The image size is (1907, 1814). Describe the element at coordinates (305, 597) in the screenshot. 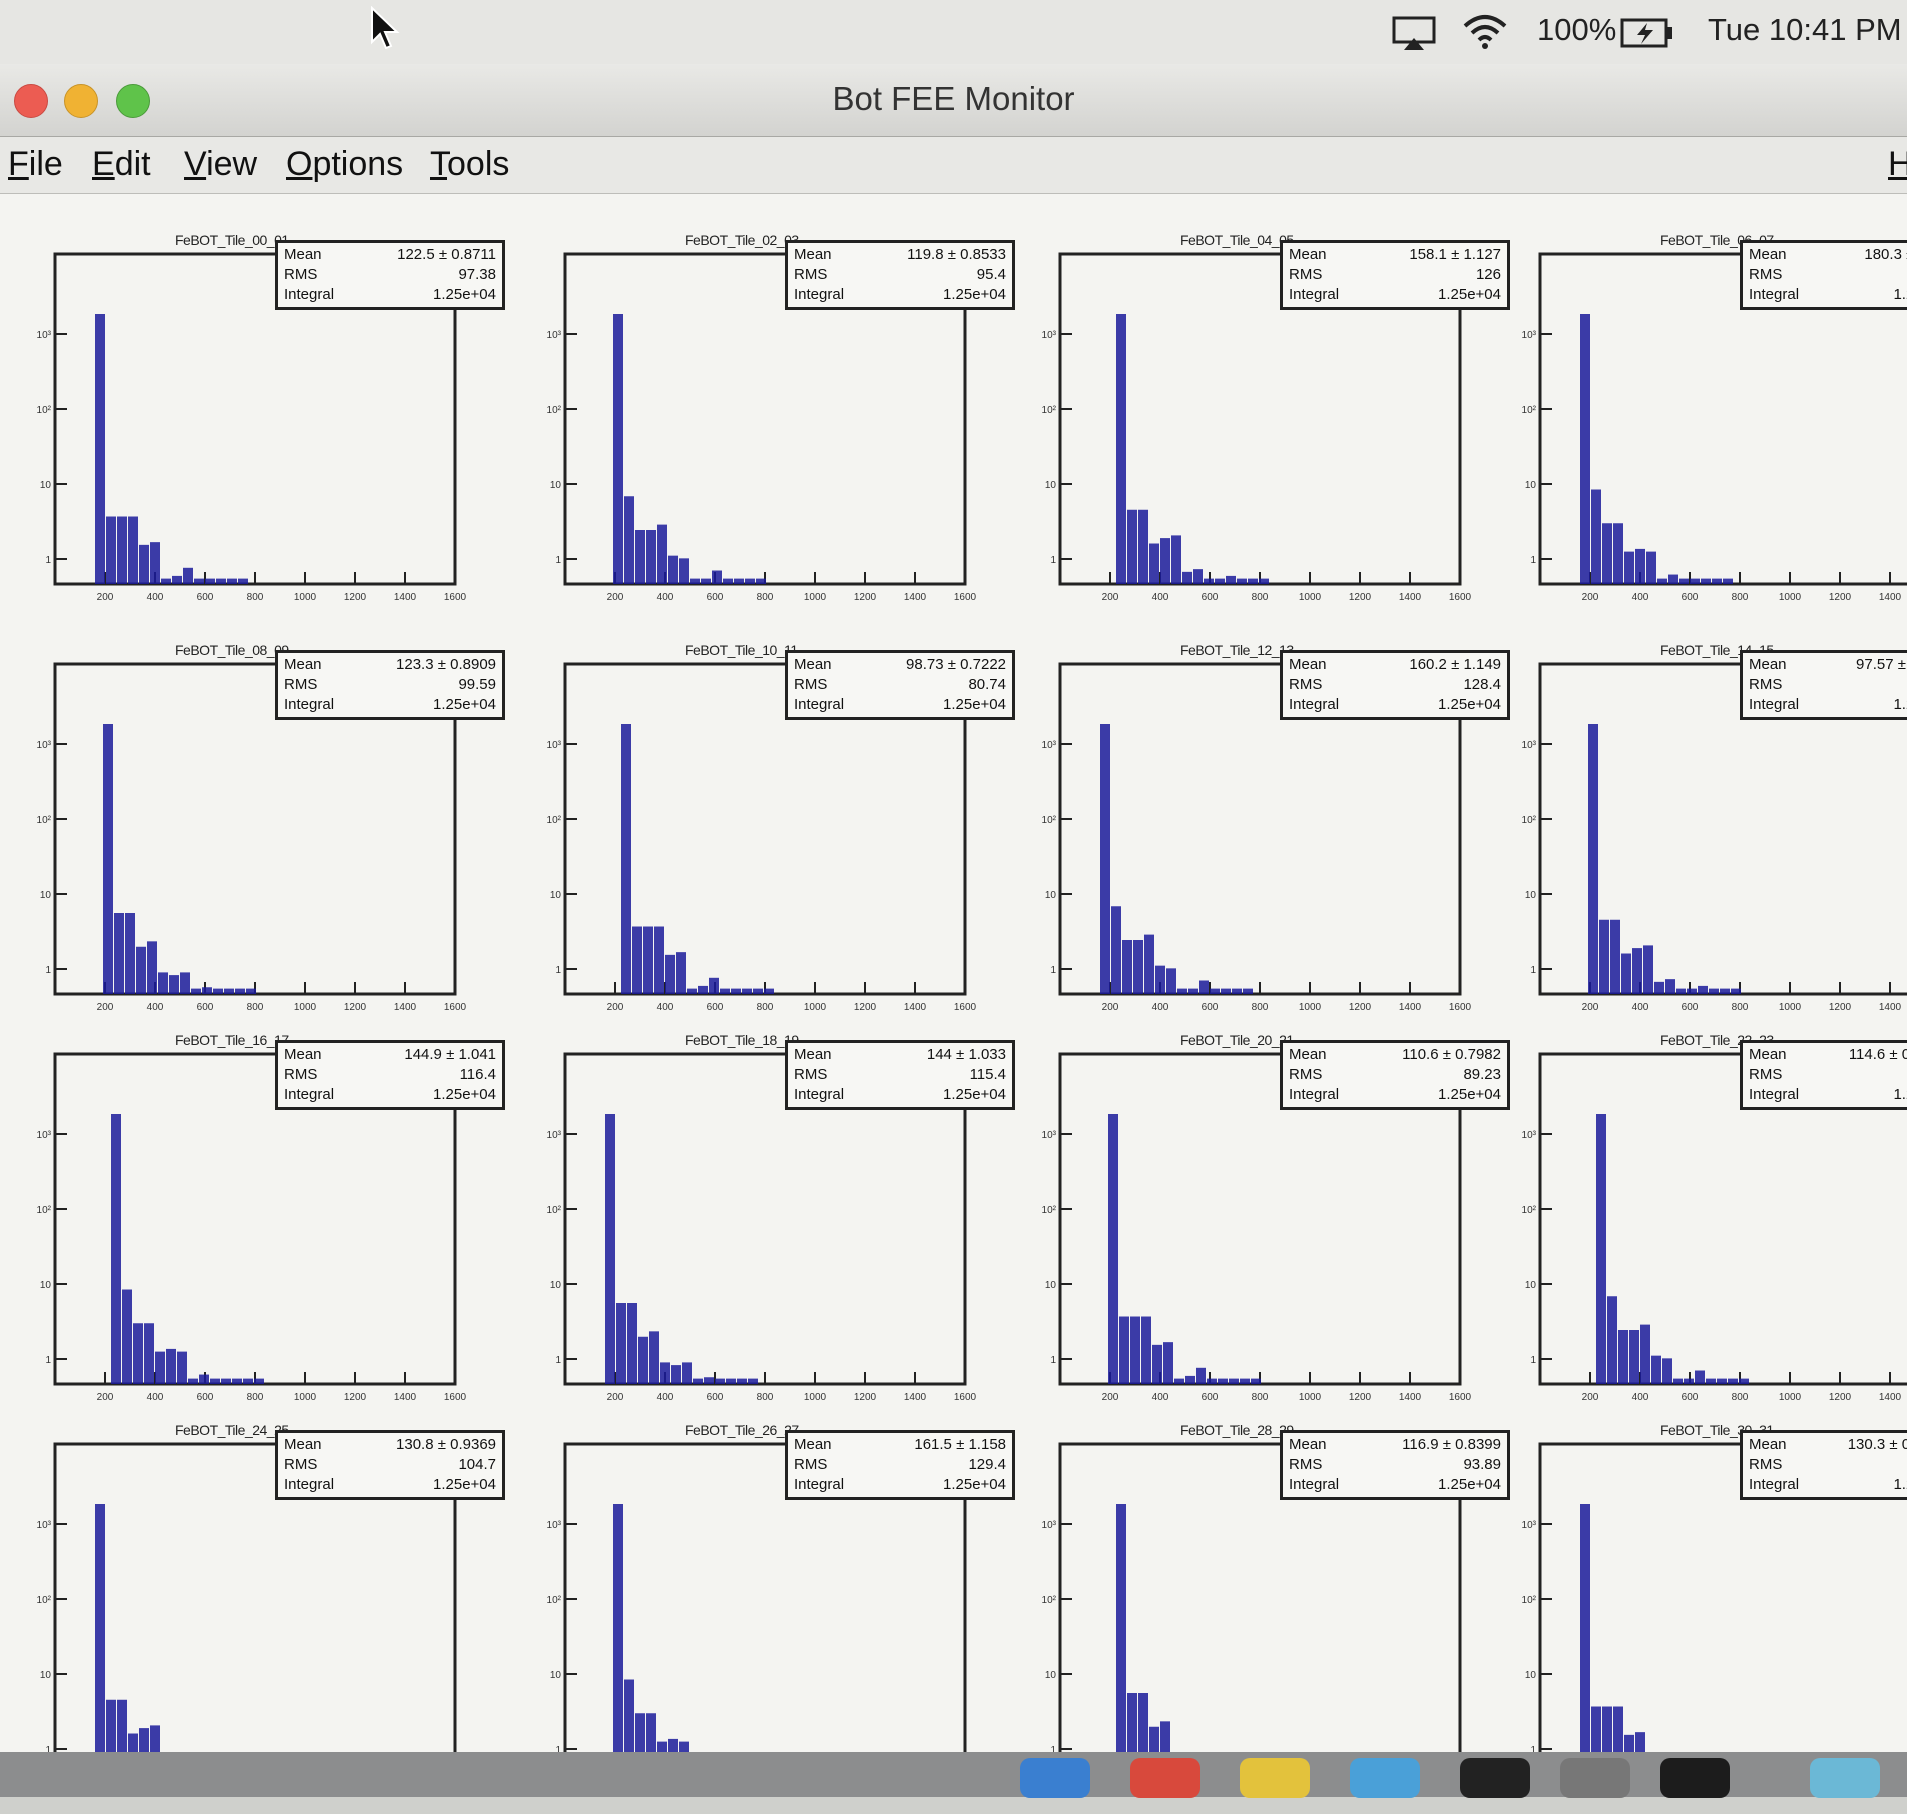

I see `x-tick-label: 1000` at that location.